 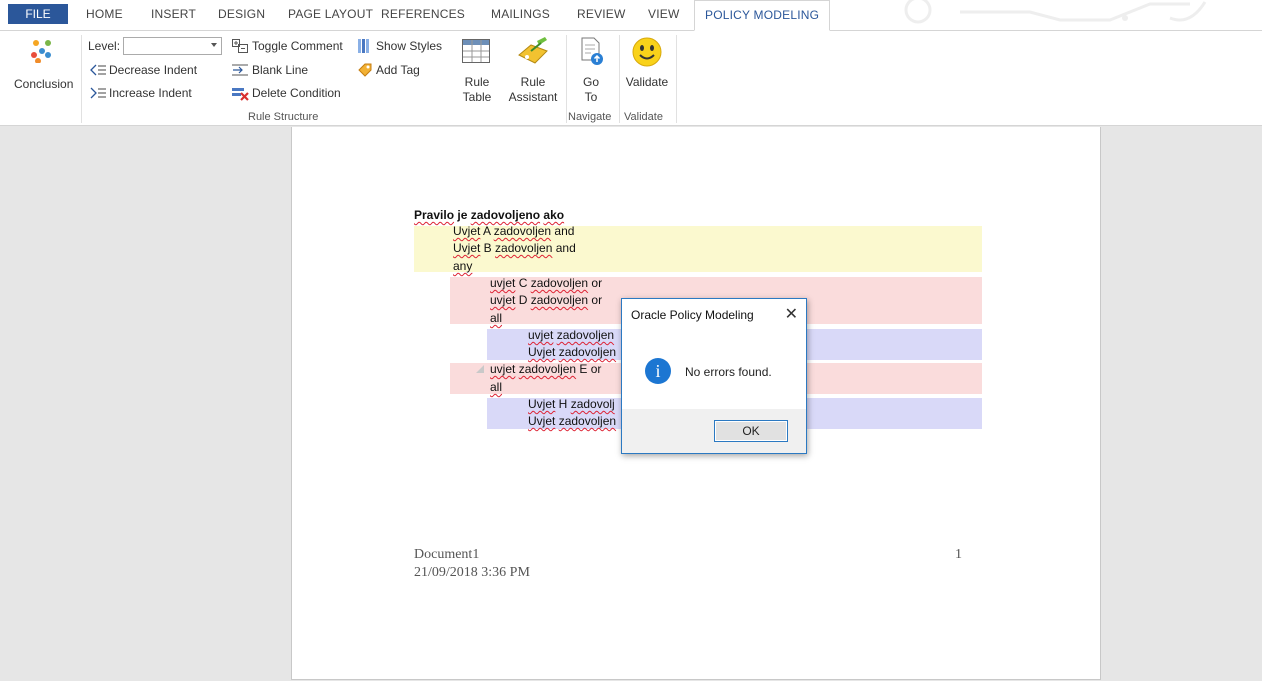 I want to click on validate-button: Validate, so click(x=647, y=71).